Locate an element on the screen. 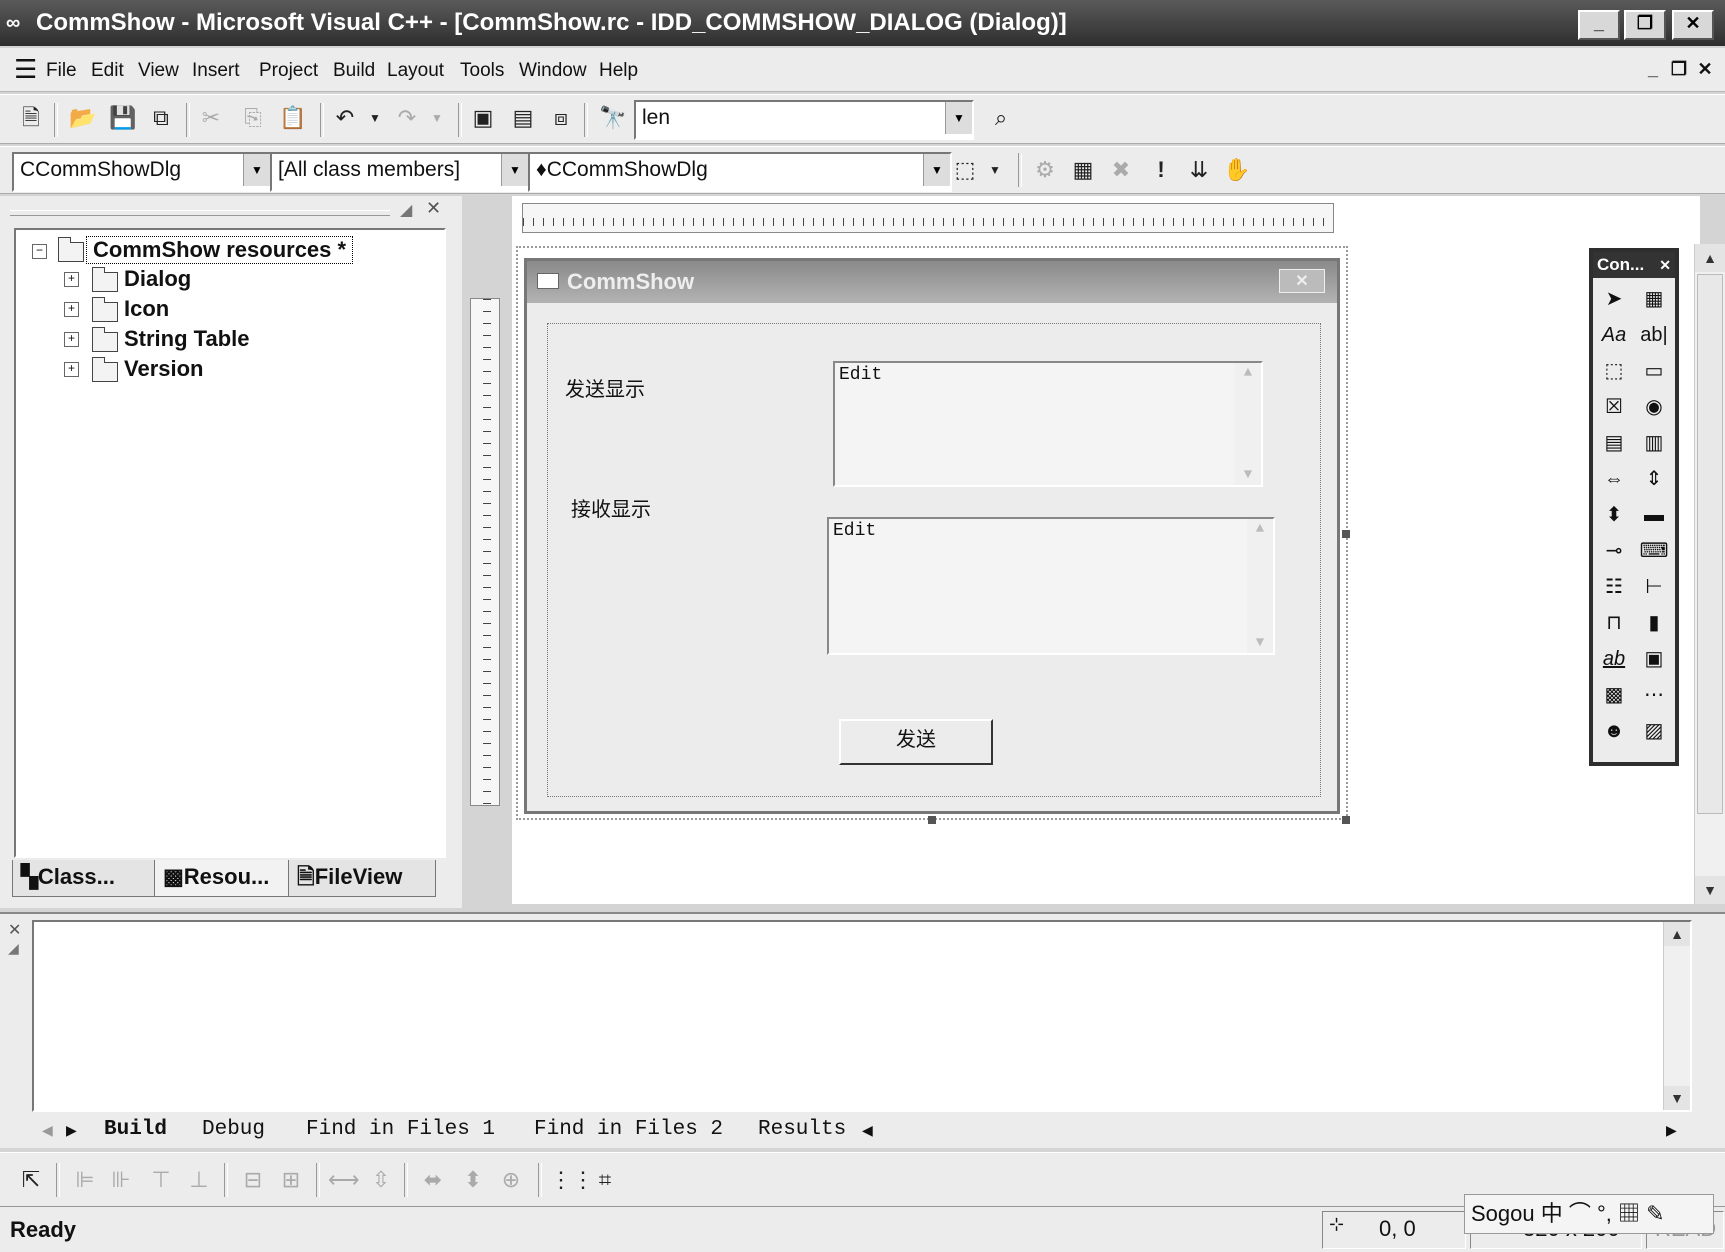  check-box-icon: ☒ is located at coordinates (1614, 407).